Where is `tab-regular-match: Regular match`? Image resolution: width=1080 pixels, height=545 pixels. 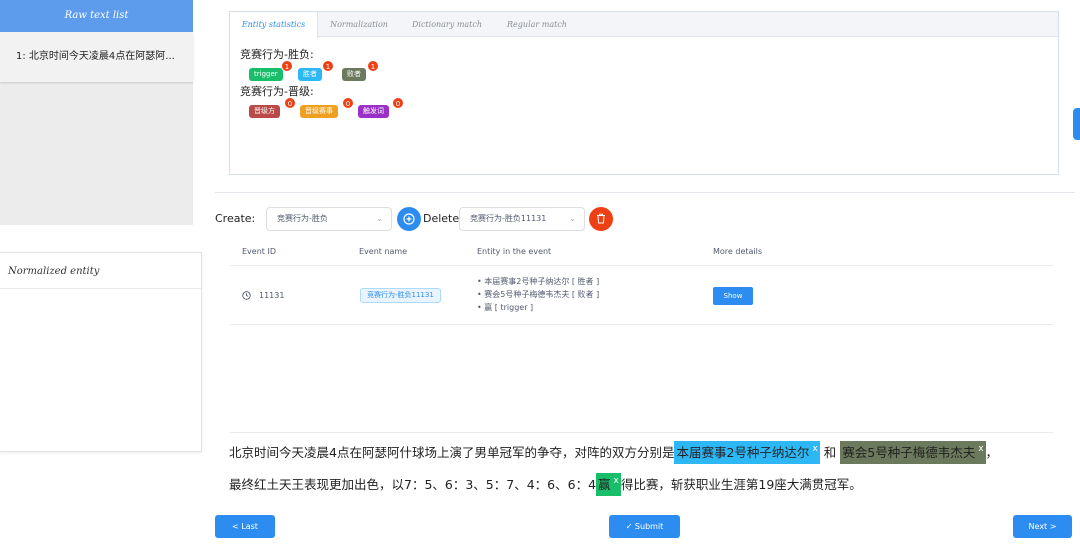
tab-regular-match: Regular match is located at coordinates (537, 25).